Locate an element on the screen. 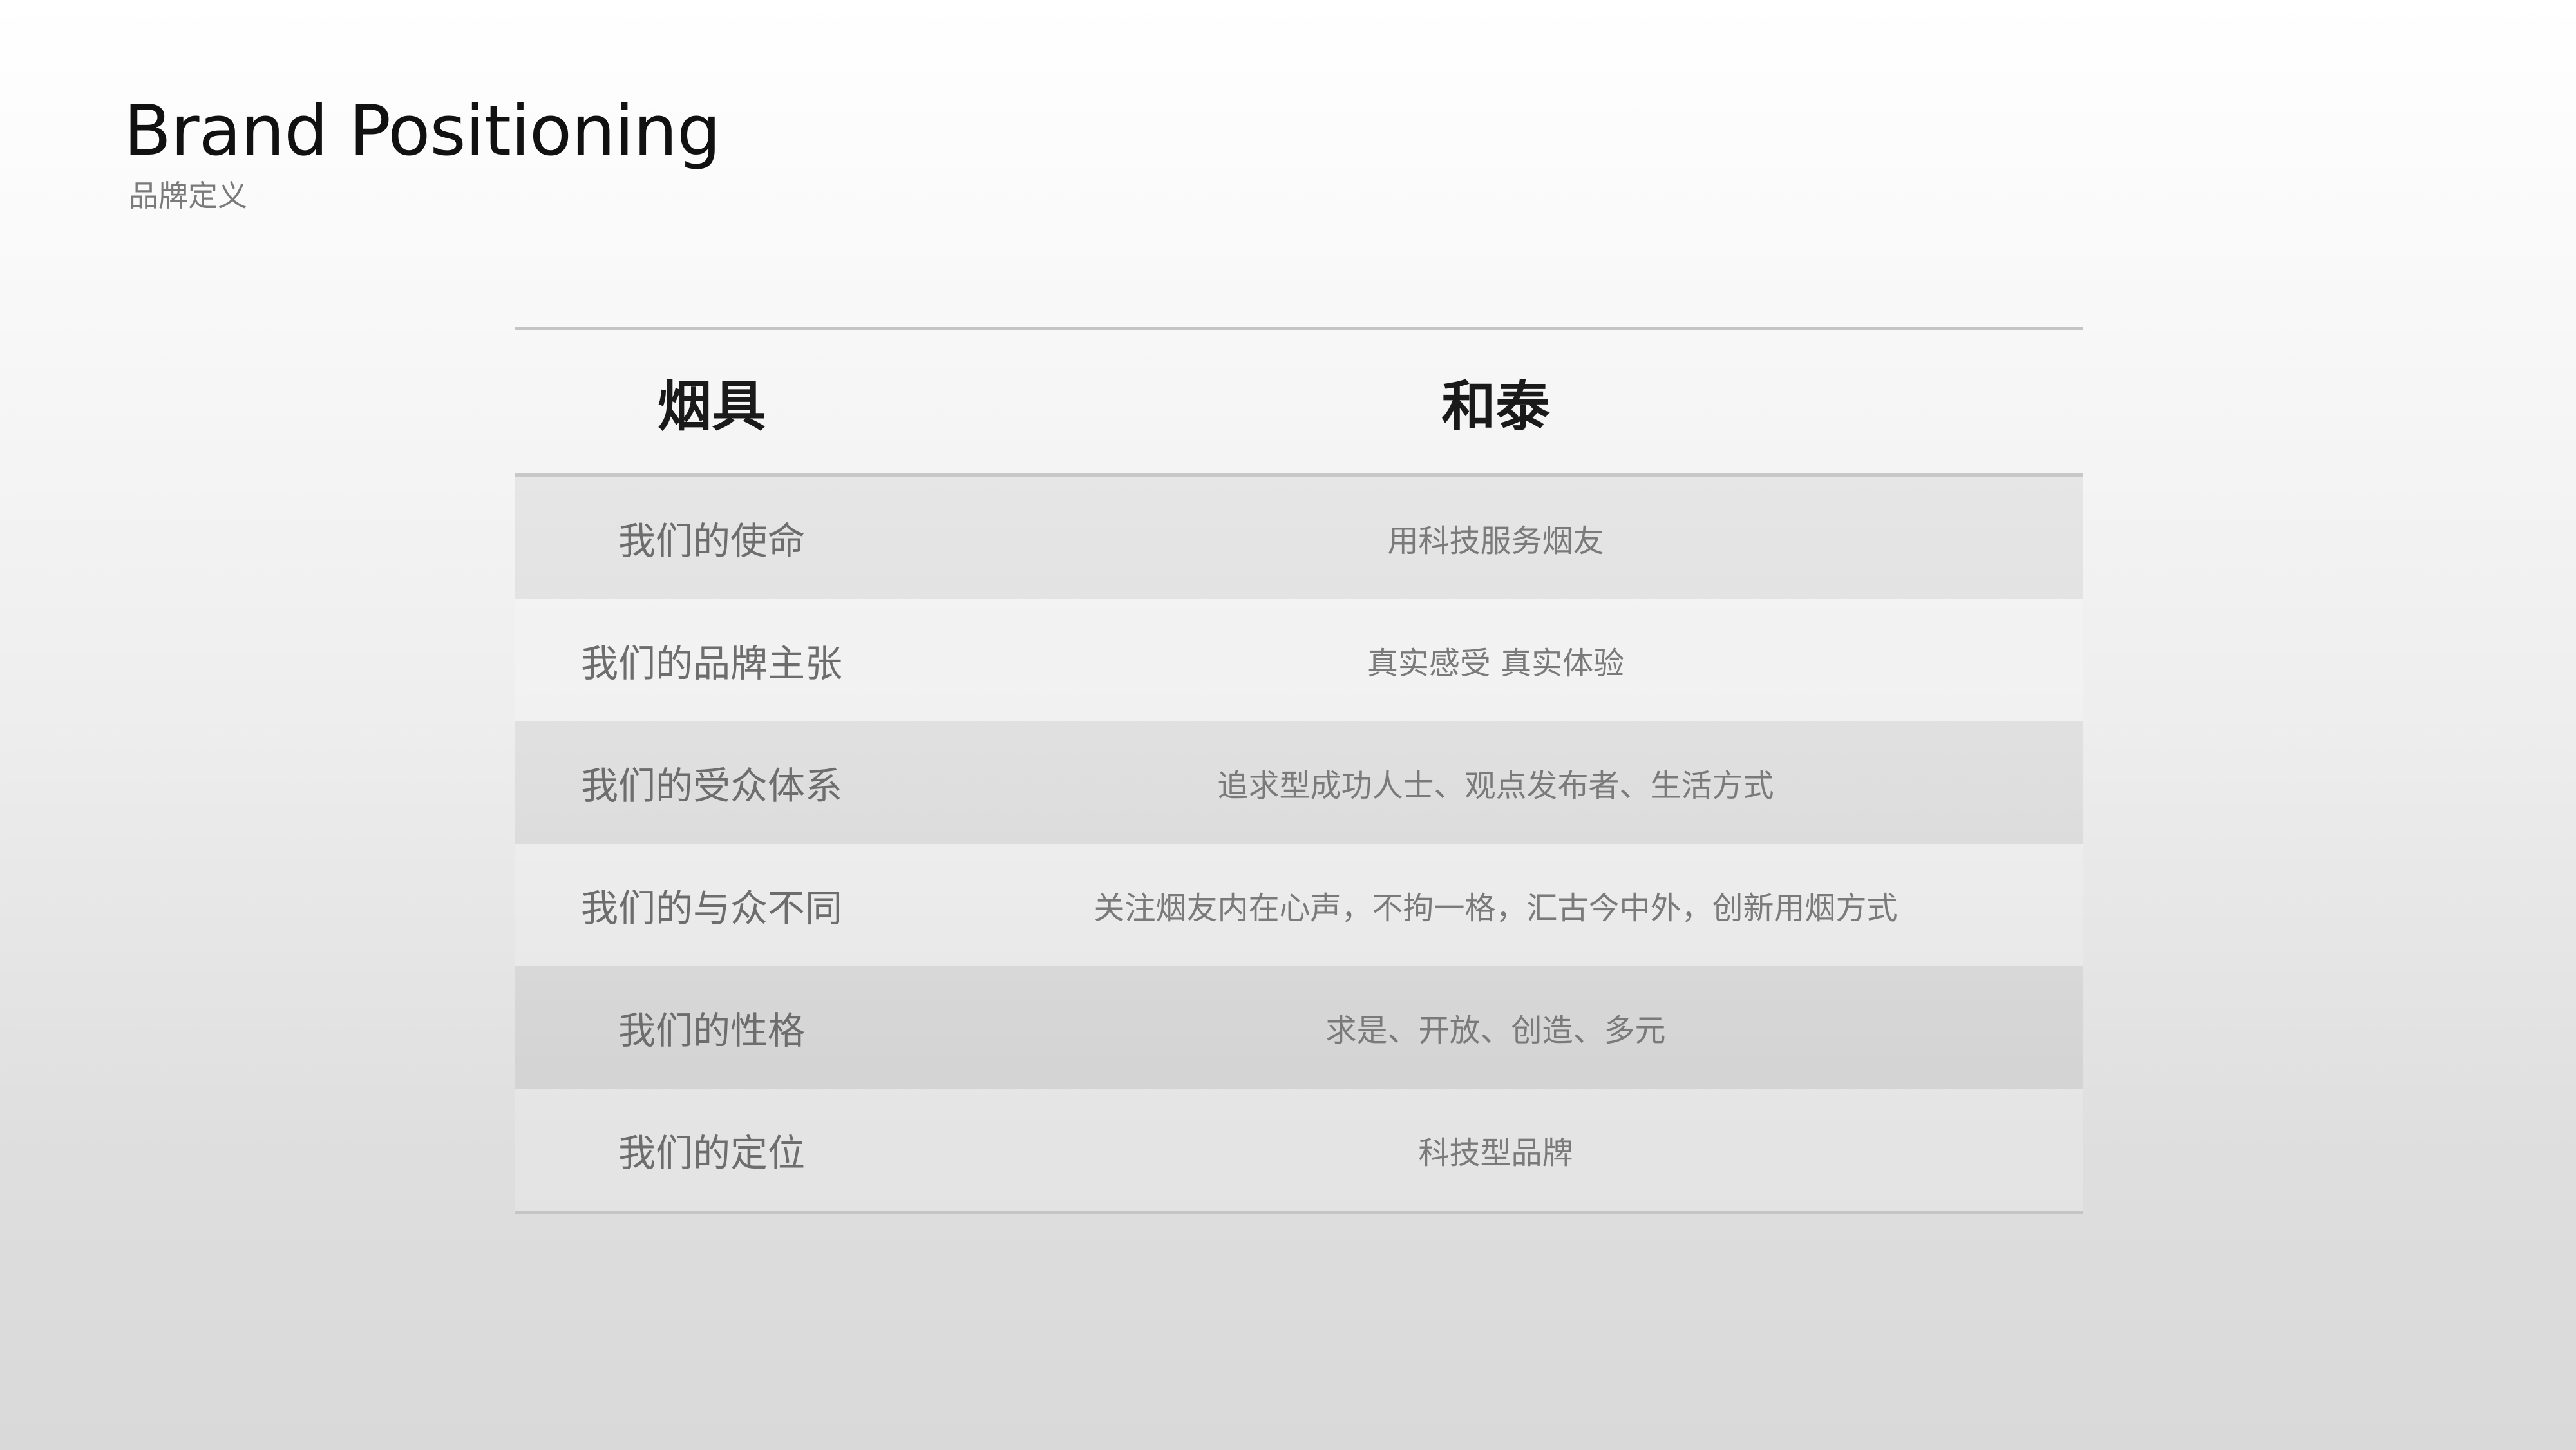 This screenshot has height=1450, width=2576. table-row: 我们的定位 科技型品牌 is located at coordinates (1299, 1150).